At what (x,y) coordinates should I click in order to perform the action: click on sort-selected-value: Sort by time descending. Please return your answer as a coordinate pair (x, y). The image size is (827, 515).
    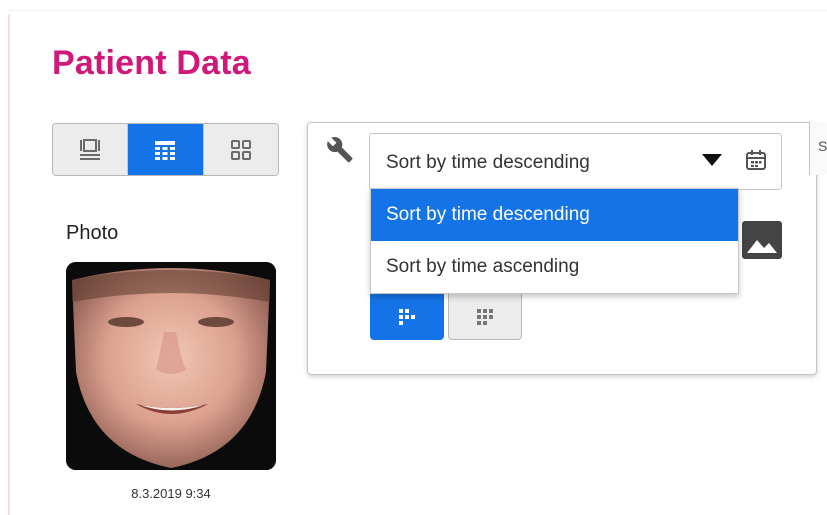
    Looking at the image, I should click on (488, 162).